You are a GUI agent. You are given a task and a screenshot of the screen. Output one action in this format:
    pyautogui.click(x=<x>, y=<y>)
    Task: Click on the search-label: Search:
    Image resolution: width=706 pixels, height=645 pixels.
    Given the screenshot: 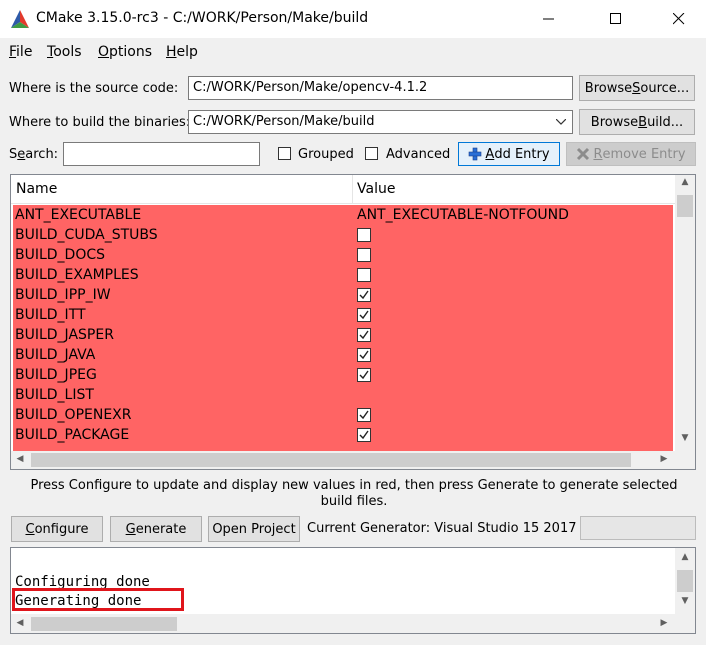 What is the action you would take?
    pyautogui.click(x=34, y=154)
    